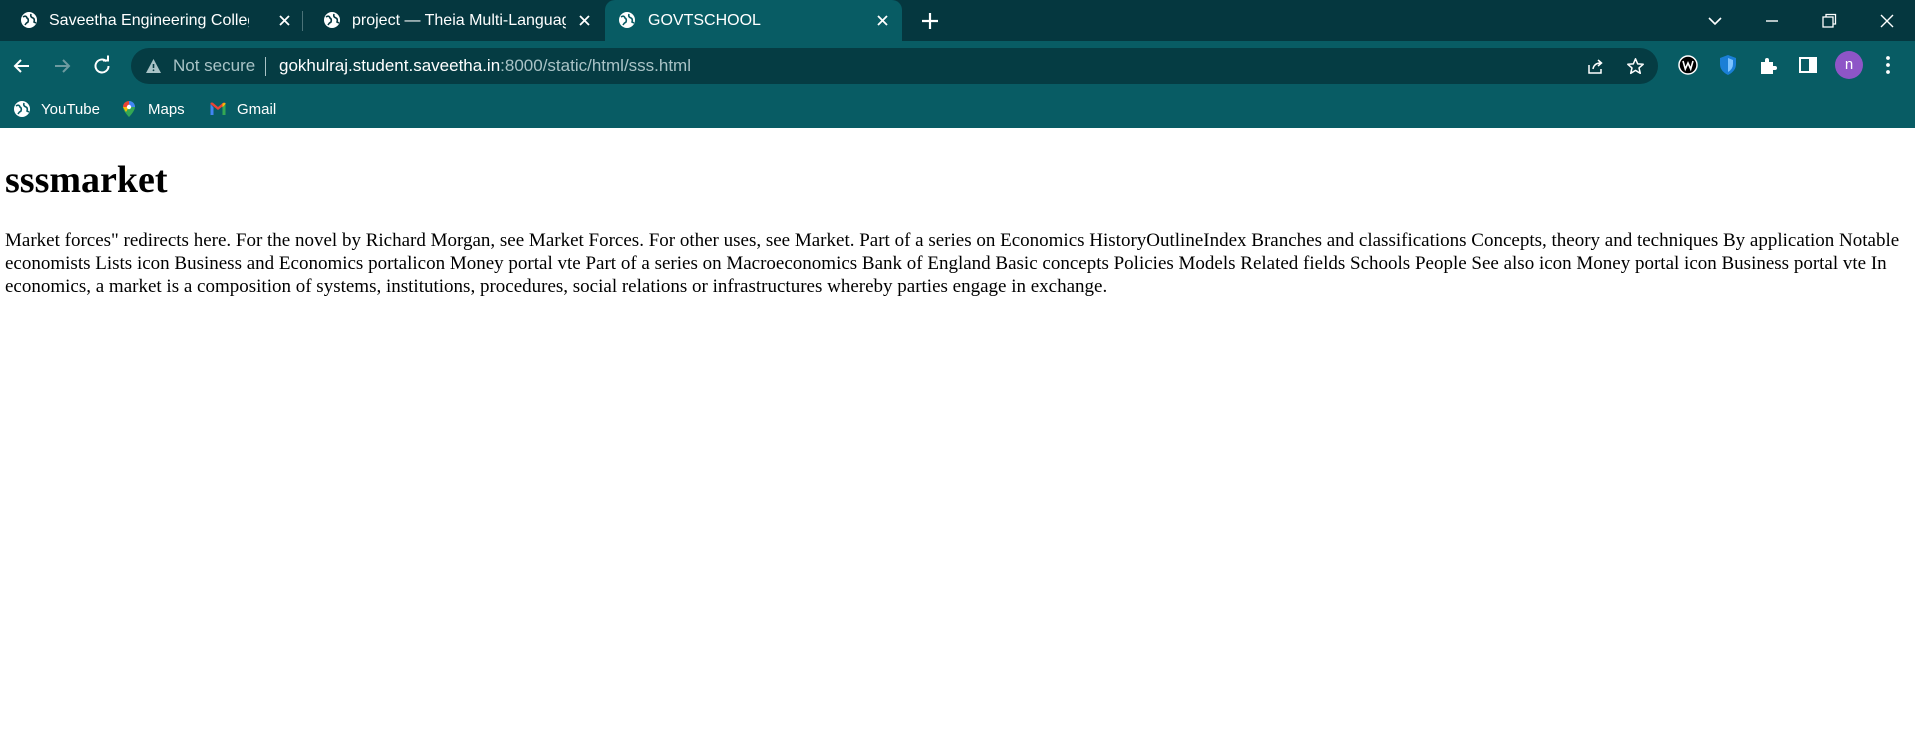  Describe the element at coordinates (1829, 21) in the screenshot. I see `restore-icon` at that location.